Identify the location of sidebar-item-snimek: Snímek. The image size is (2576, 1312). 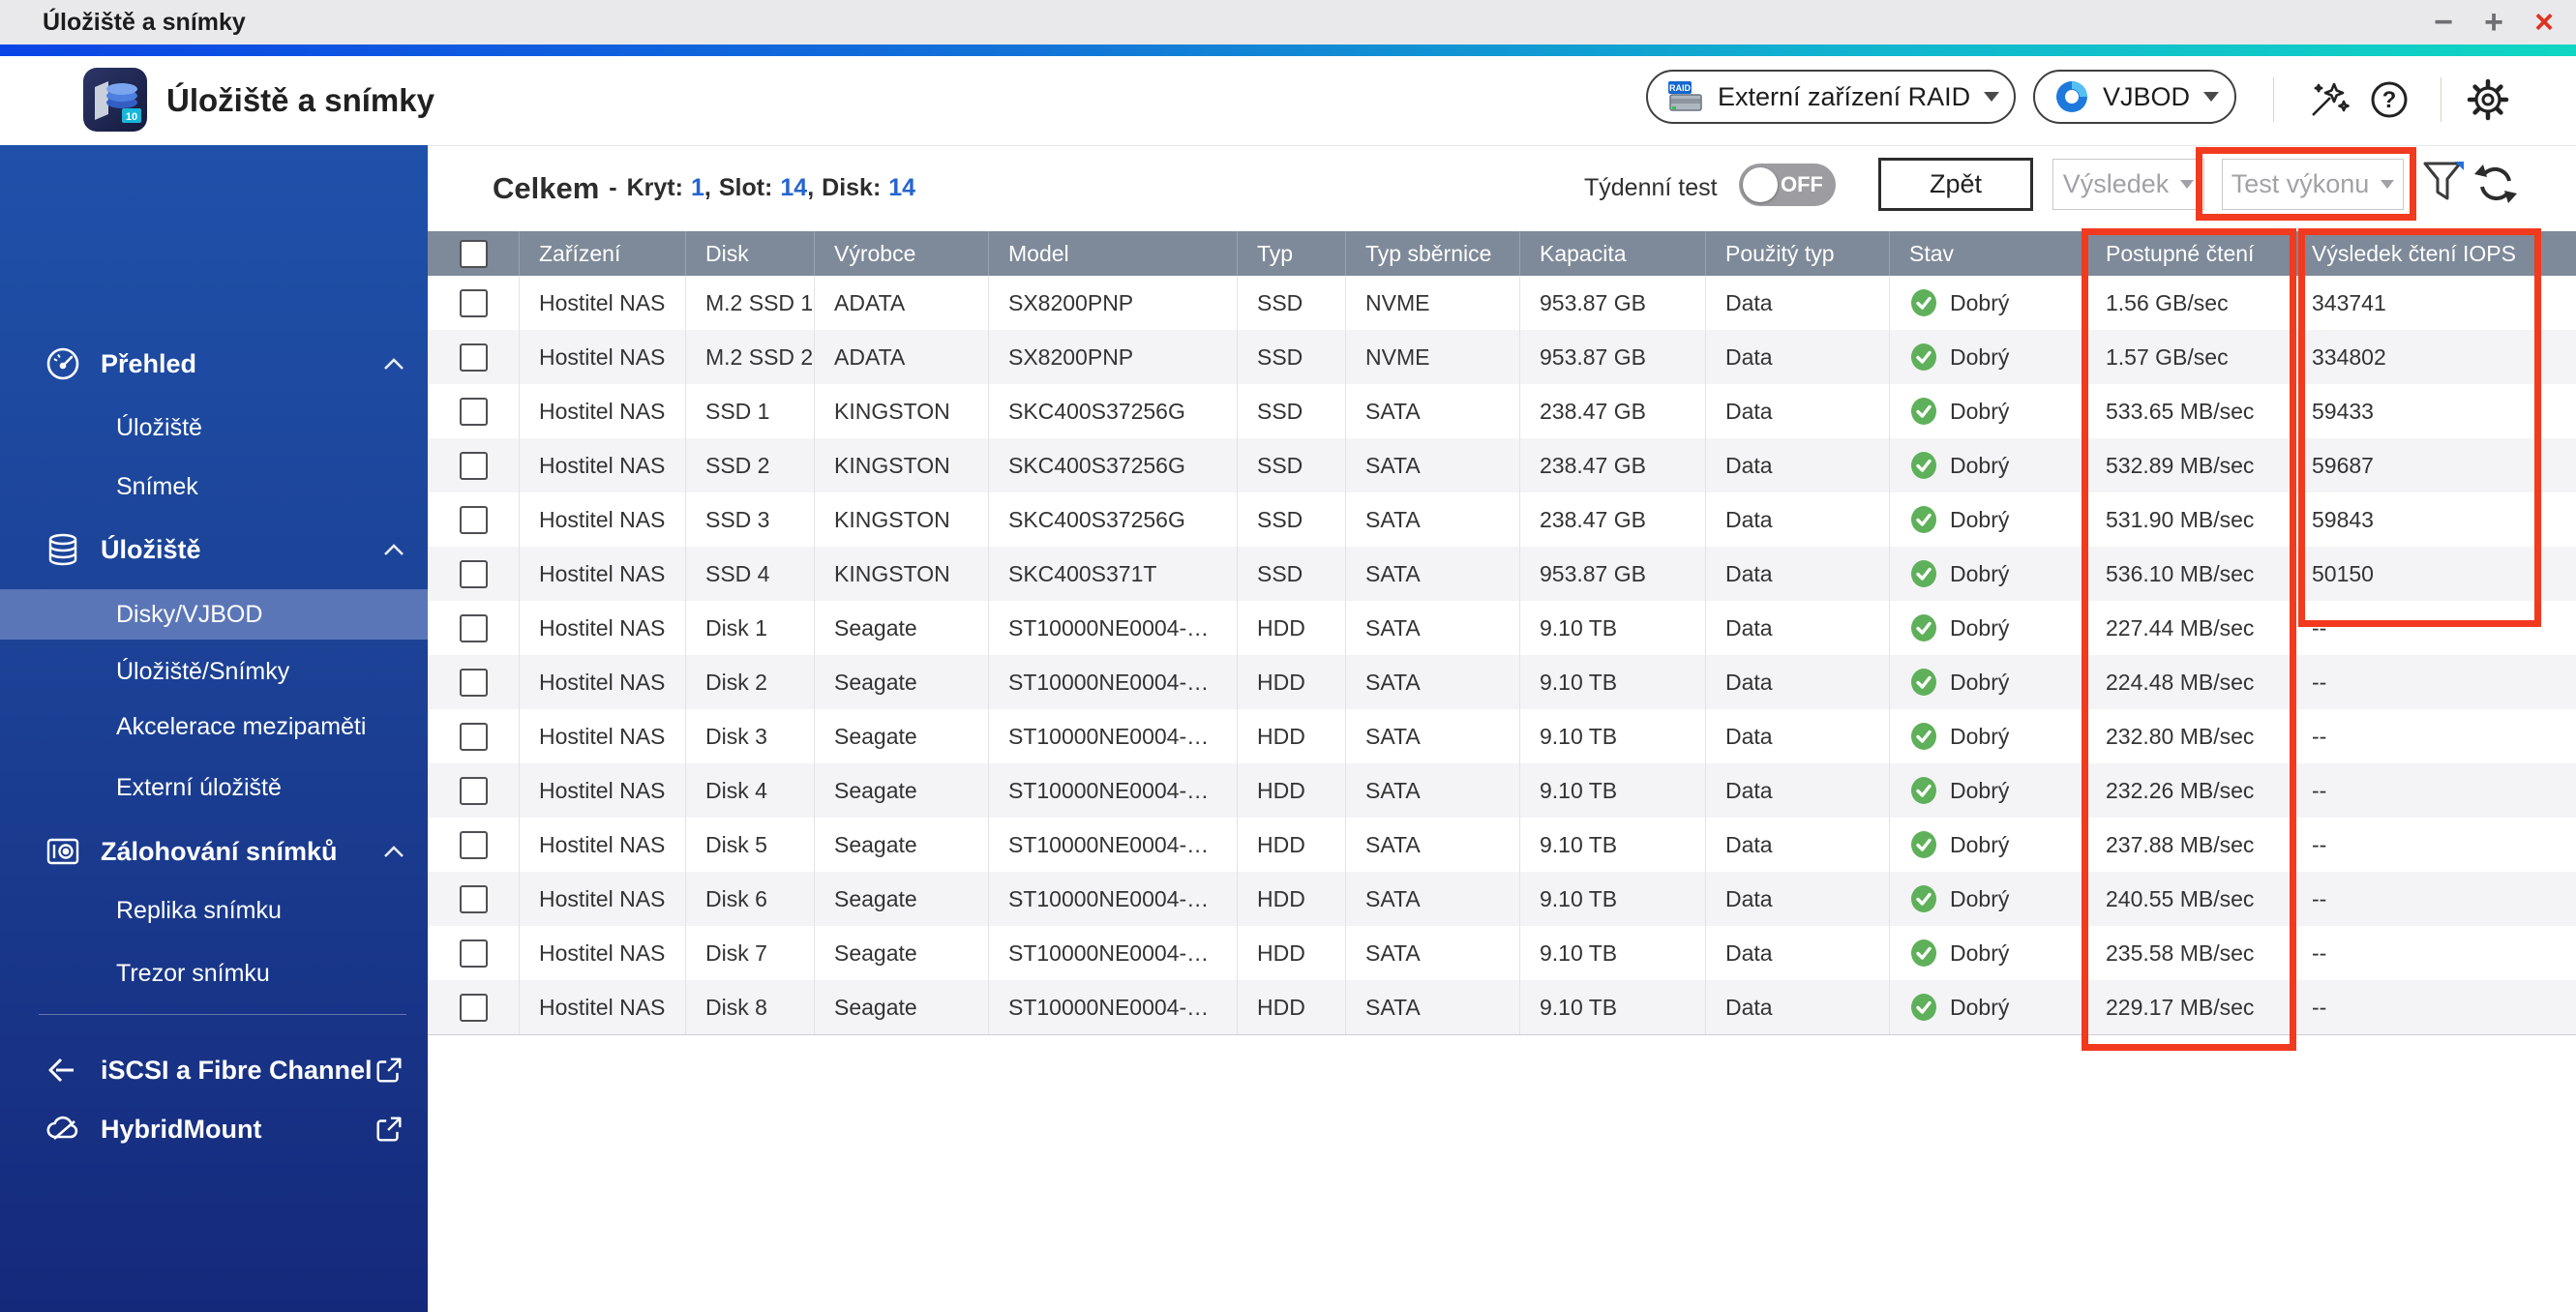
(214, 486).